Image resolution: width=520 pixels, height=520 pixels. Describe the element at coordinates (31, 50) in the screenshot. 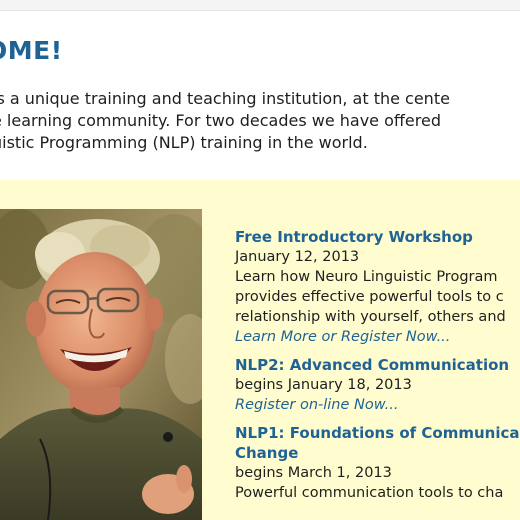

I see `welcome-heading: OME!` at that location.